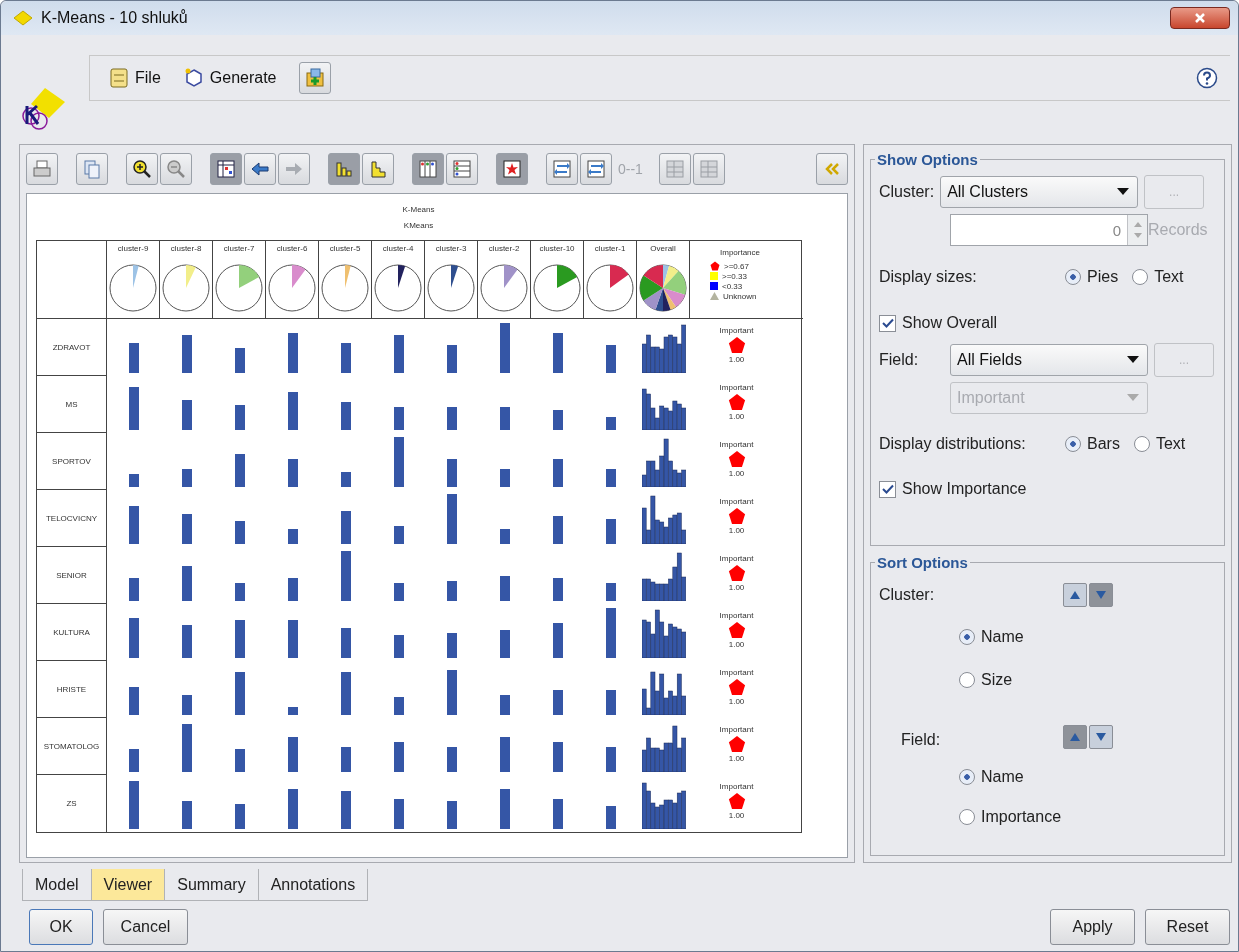  I want to click on dialog-button: Cancel, so click(145, 927).